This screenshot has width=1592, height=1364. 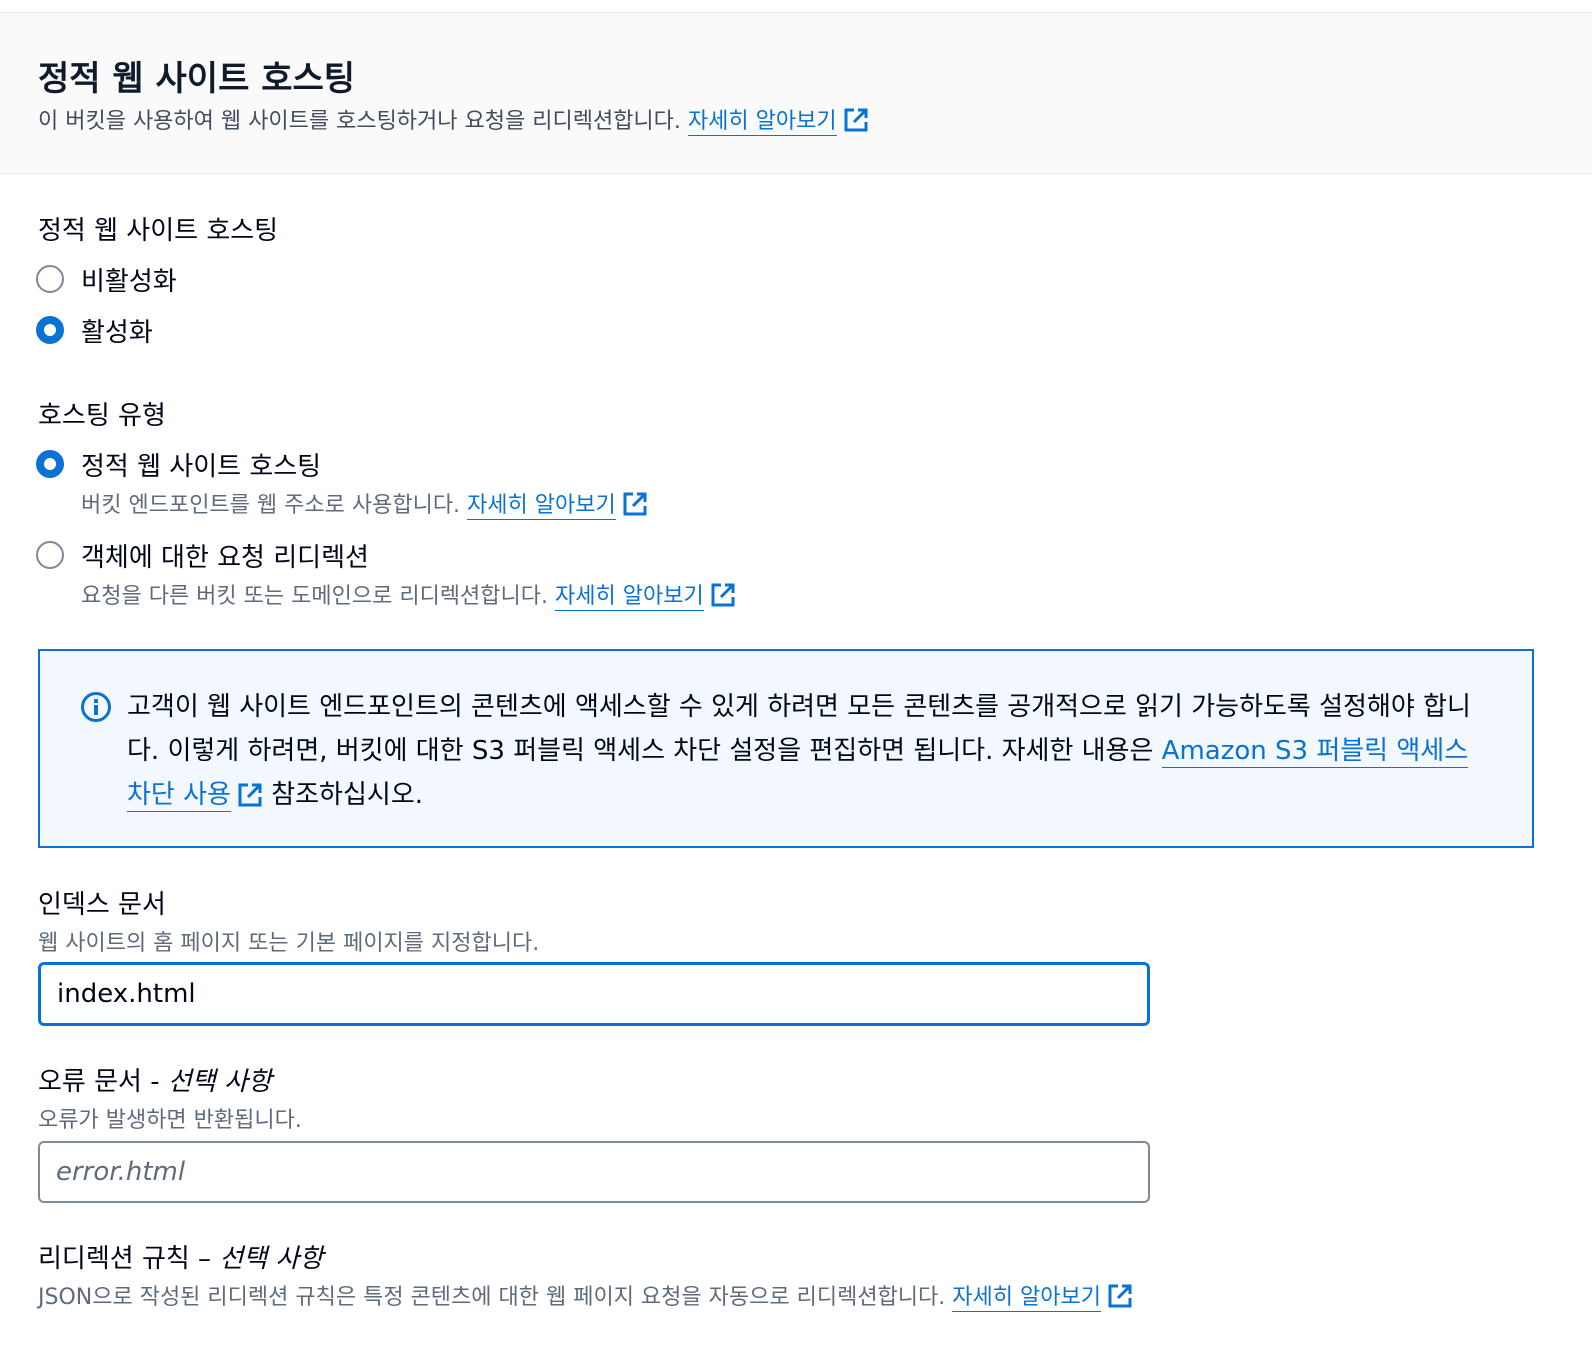 What do you see at coordinates (219, 1082) in the screenshot?
I see `error-document-optional: 선택 사항` at bounding box center [219, 1082].